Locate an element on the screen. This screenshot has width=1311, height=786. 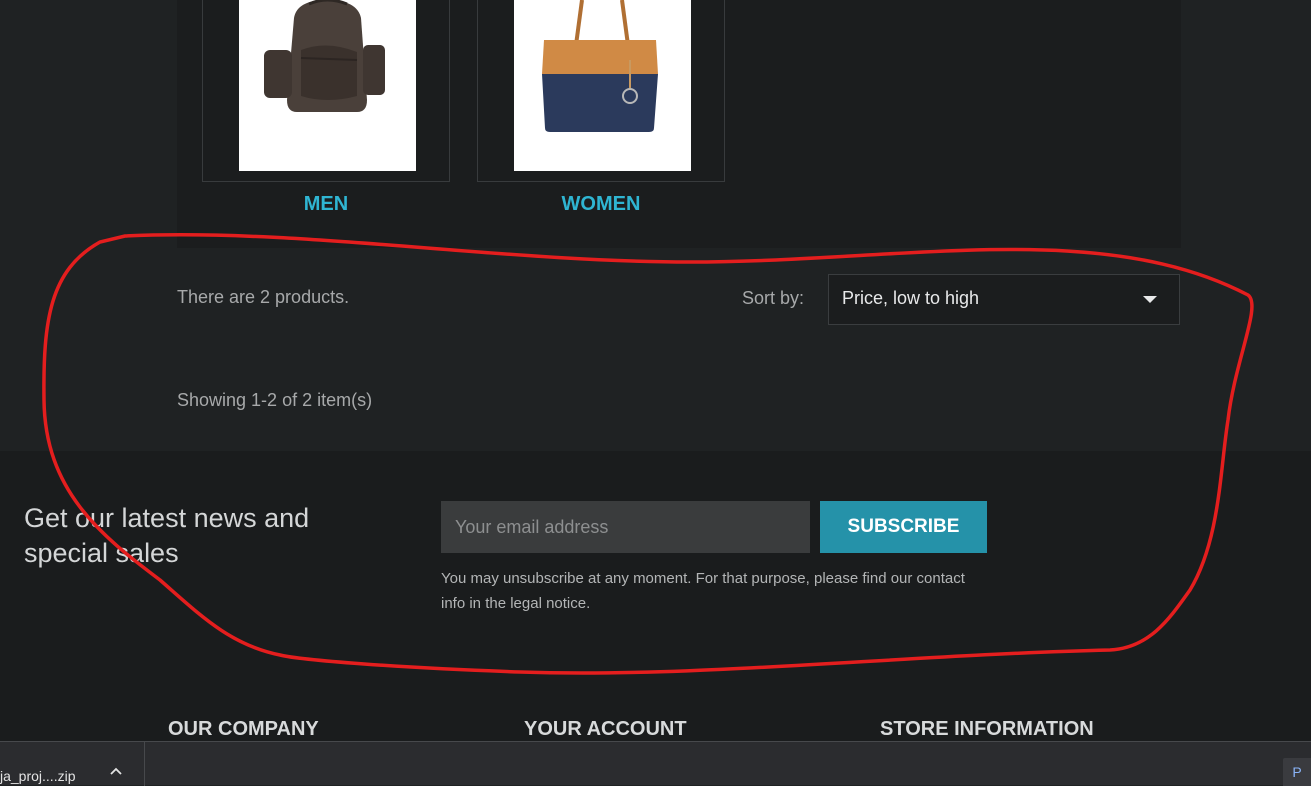
email-input is located at coordinates (625, 527).